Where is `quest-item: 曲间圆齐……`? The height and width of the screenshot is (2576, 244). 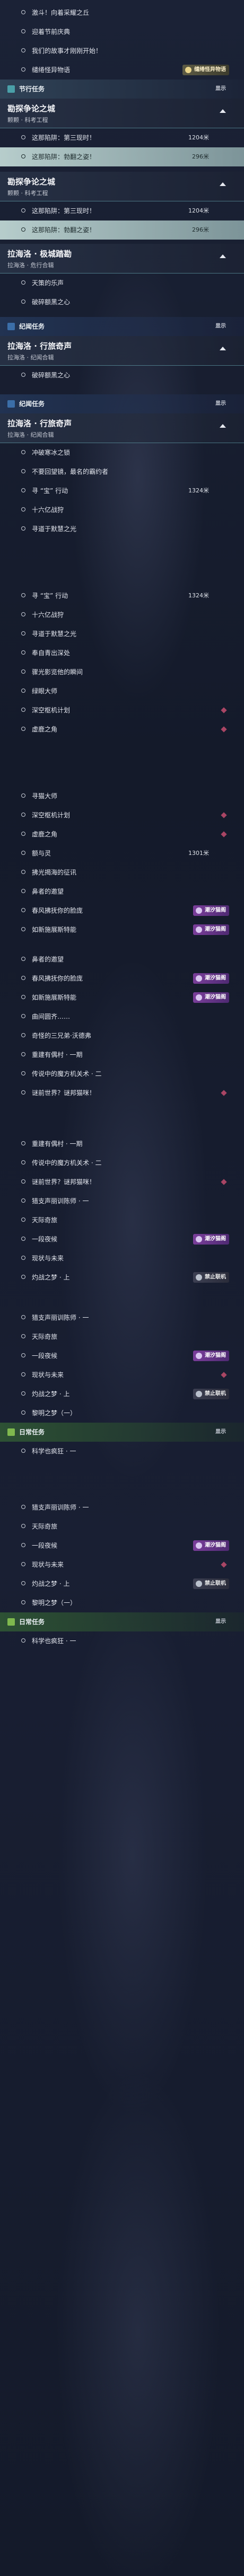
quest-item: 曲间圆齐…… is located at coordinates (122, 1016).